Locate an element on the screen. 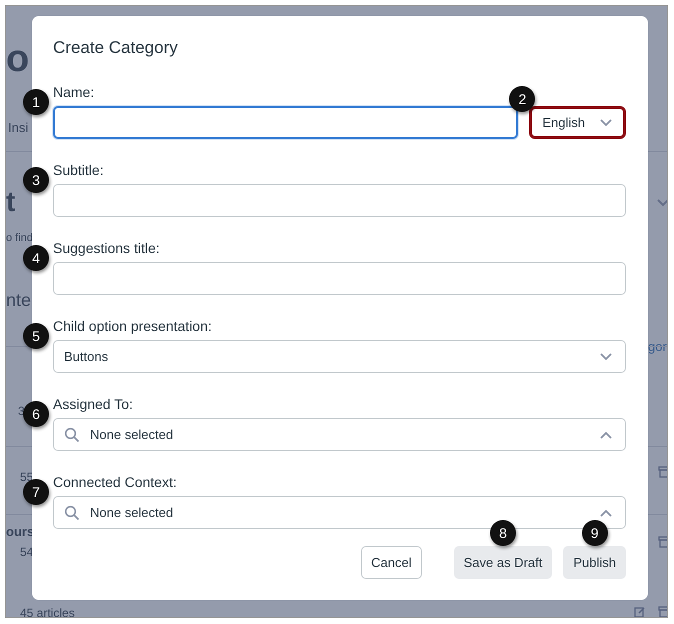 This screenshot has height=624, width=674. chevron-icon is located at coordinates (661, 203).